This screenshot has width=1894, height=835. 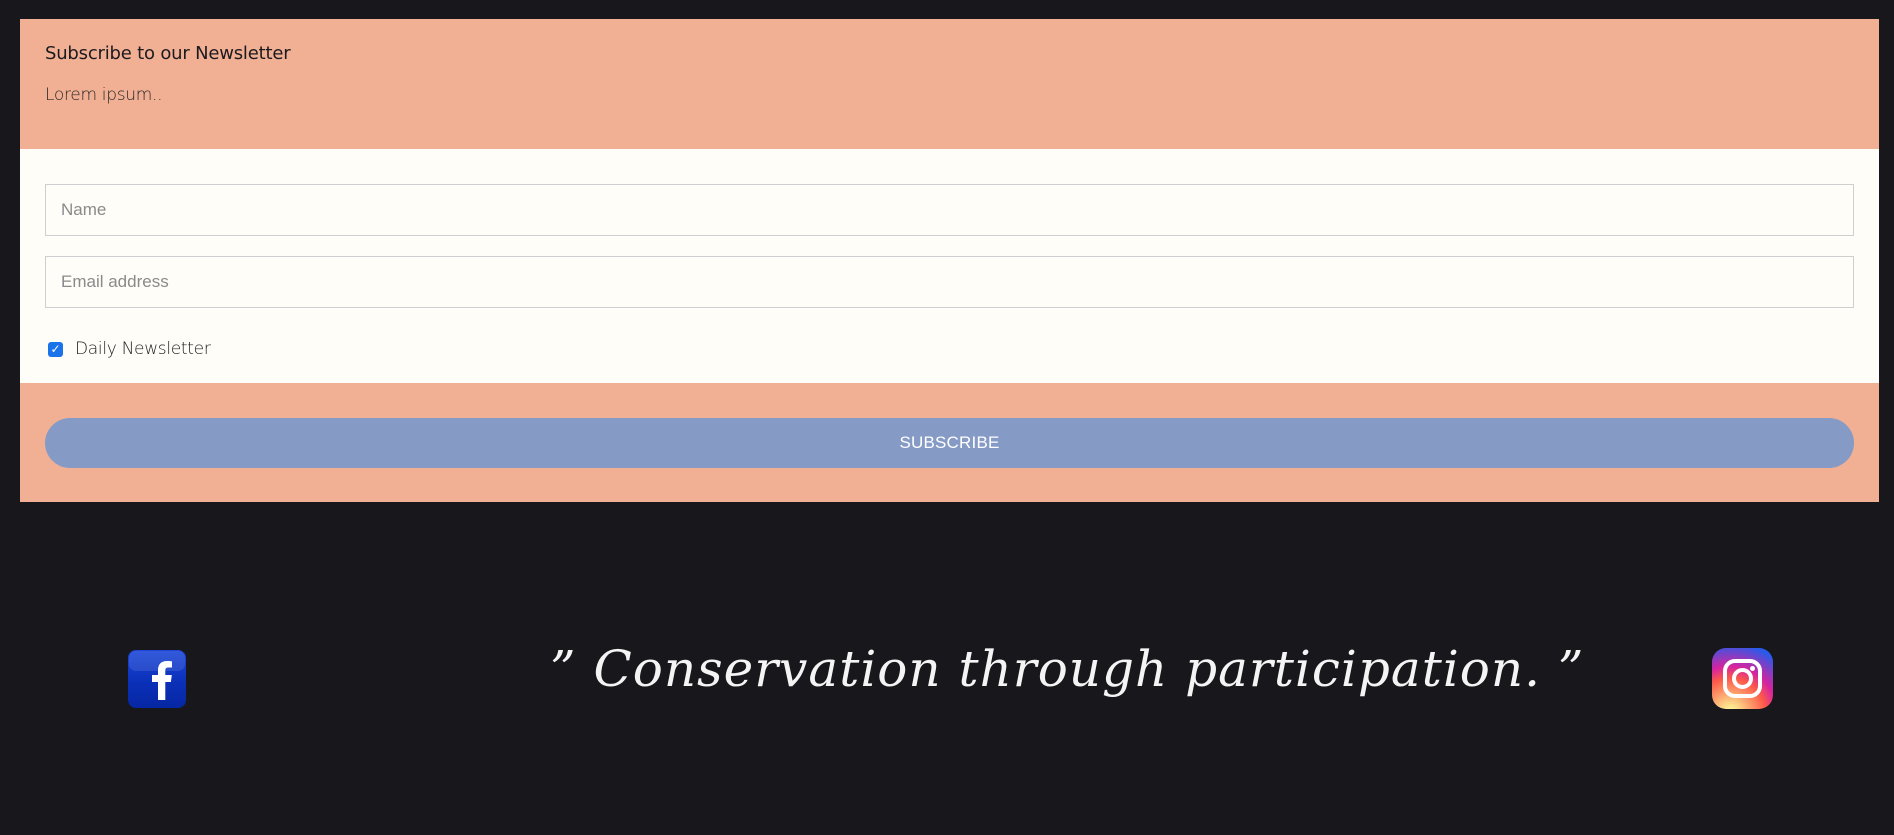 What do you see at coordinates (157, 675) in the screenshot?
I see `facebook-logo-glyph` at bounding box center [157, 675].